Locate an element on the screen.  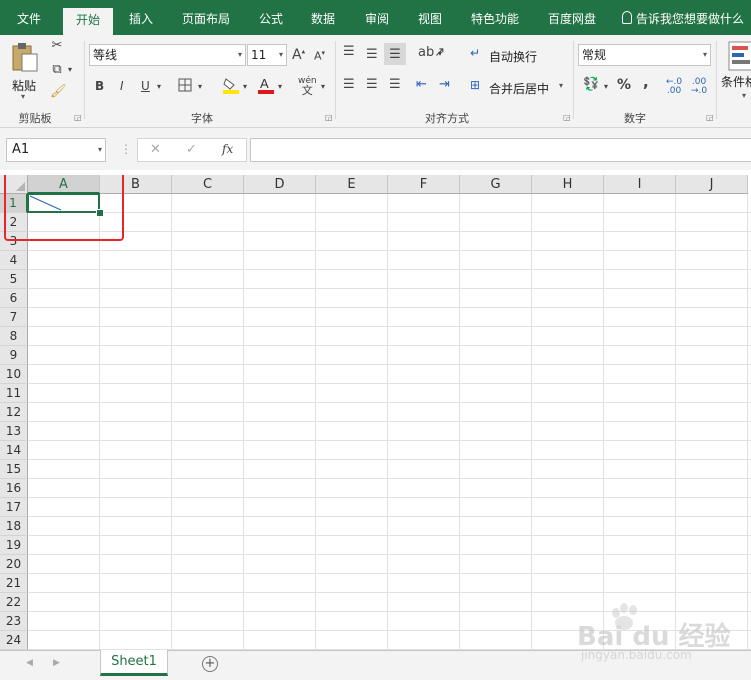
conditional-formatting-button: 条件格 ▾ is located at coordinates (735, 70).